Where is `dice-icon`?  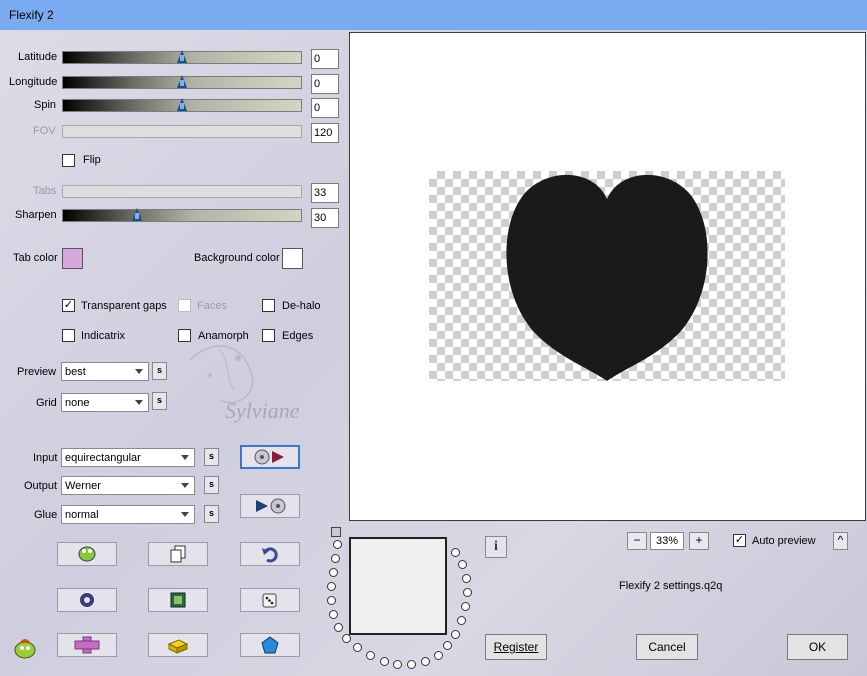 dice-icon is located at coordinates (269, 600).